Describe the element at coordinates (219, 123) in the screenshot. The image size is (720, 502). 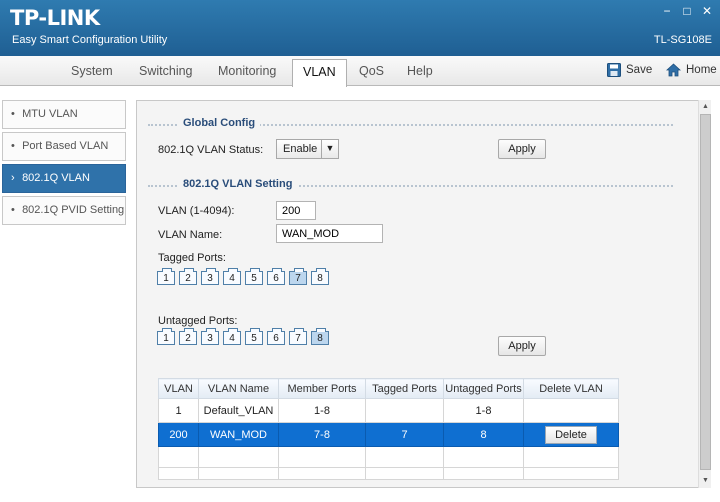
I see `global-config-title: Global Config` at that location.